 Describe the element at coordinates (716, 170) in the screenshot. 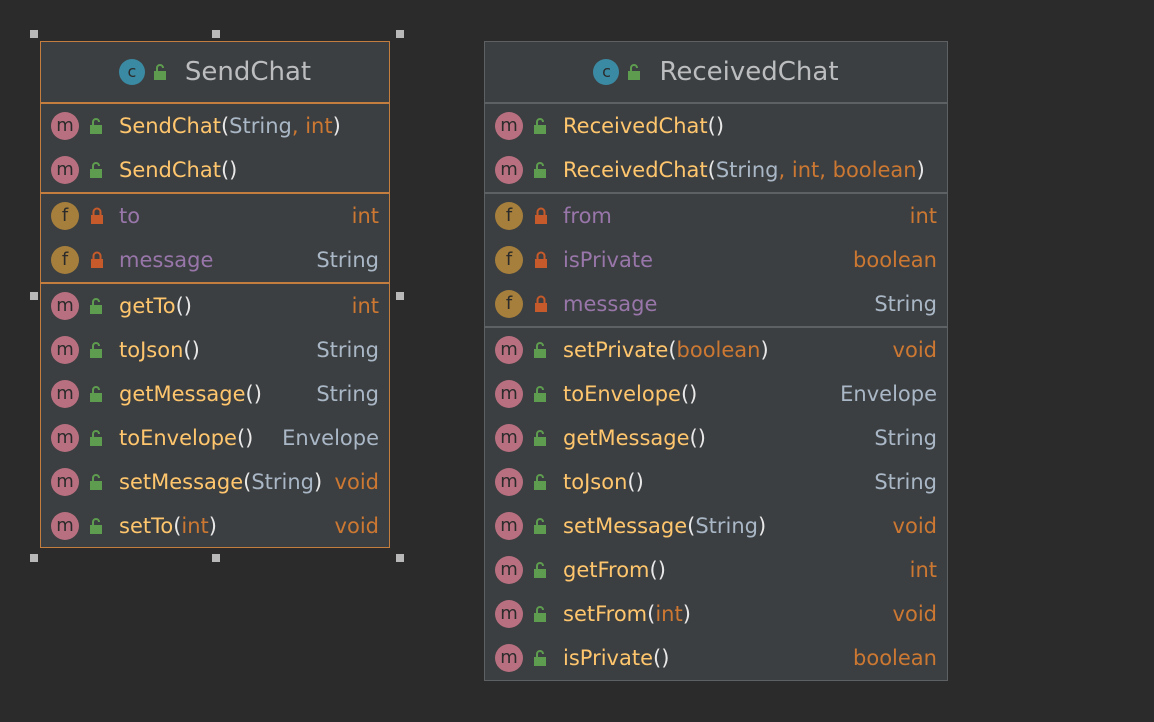

I see `constructor-row: m ReceivedChat(String, int, boolean)` at that location.